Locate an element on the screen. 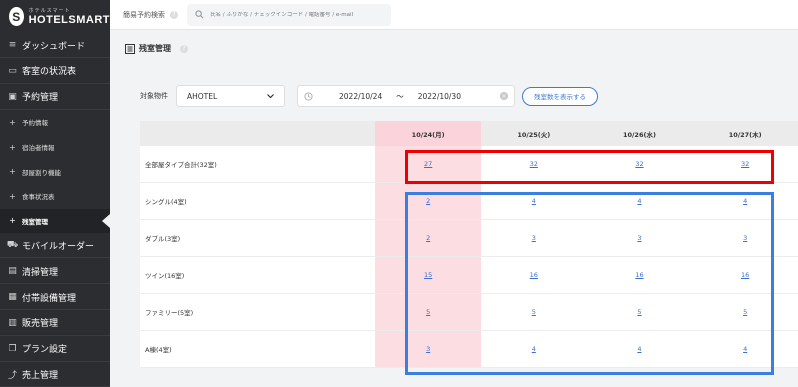 The width and height of the screenshot is (798, 387). room-type-label: A棟(4室) is located at coordinates (158, 350).